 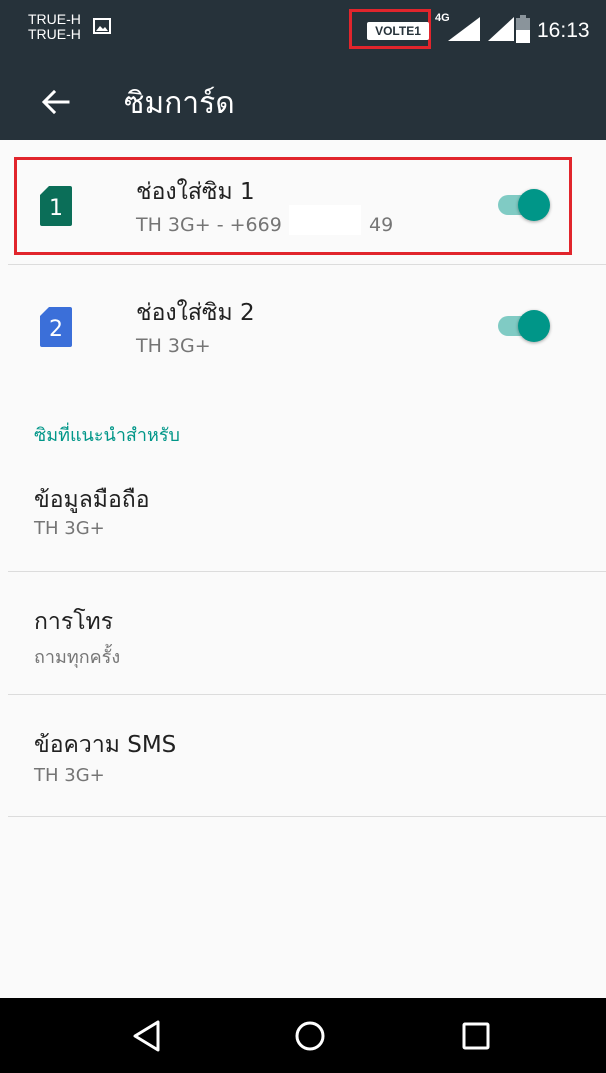 I want to click on pref-calls-value: ถามทุกครั้ง, so click(x=77, y=657).